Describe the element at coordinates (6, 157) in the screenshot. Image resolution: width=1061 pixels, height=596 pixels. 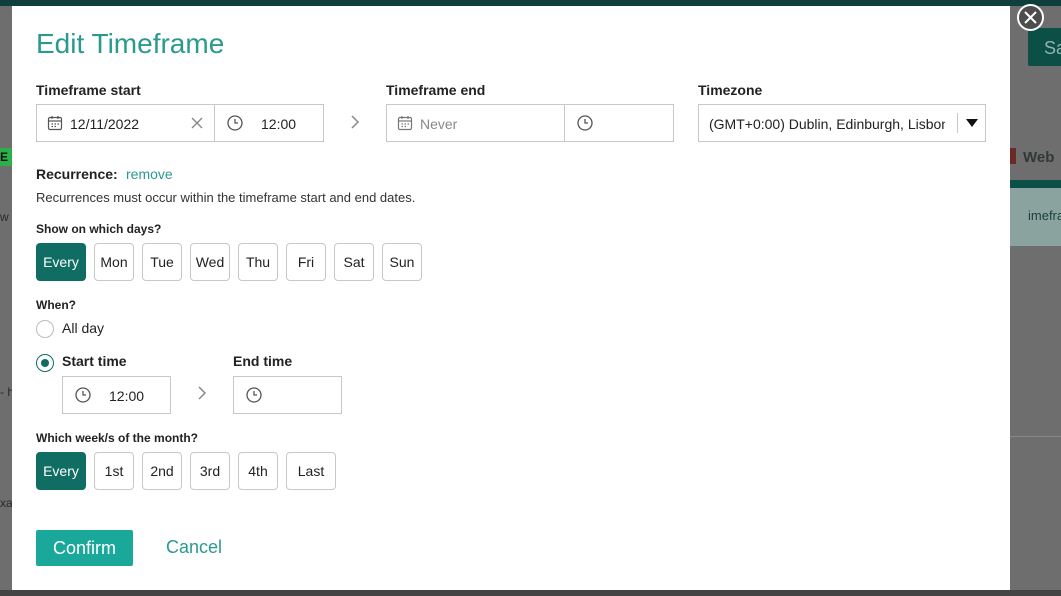
I see `app-left-fragment: E` at that location.